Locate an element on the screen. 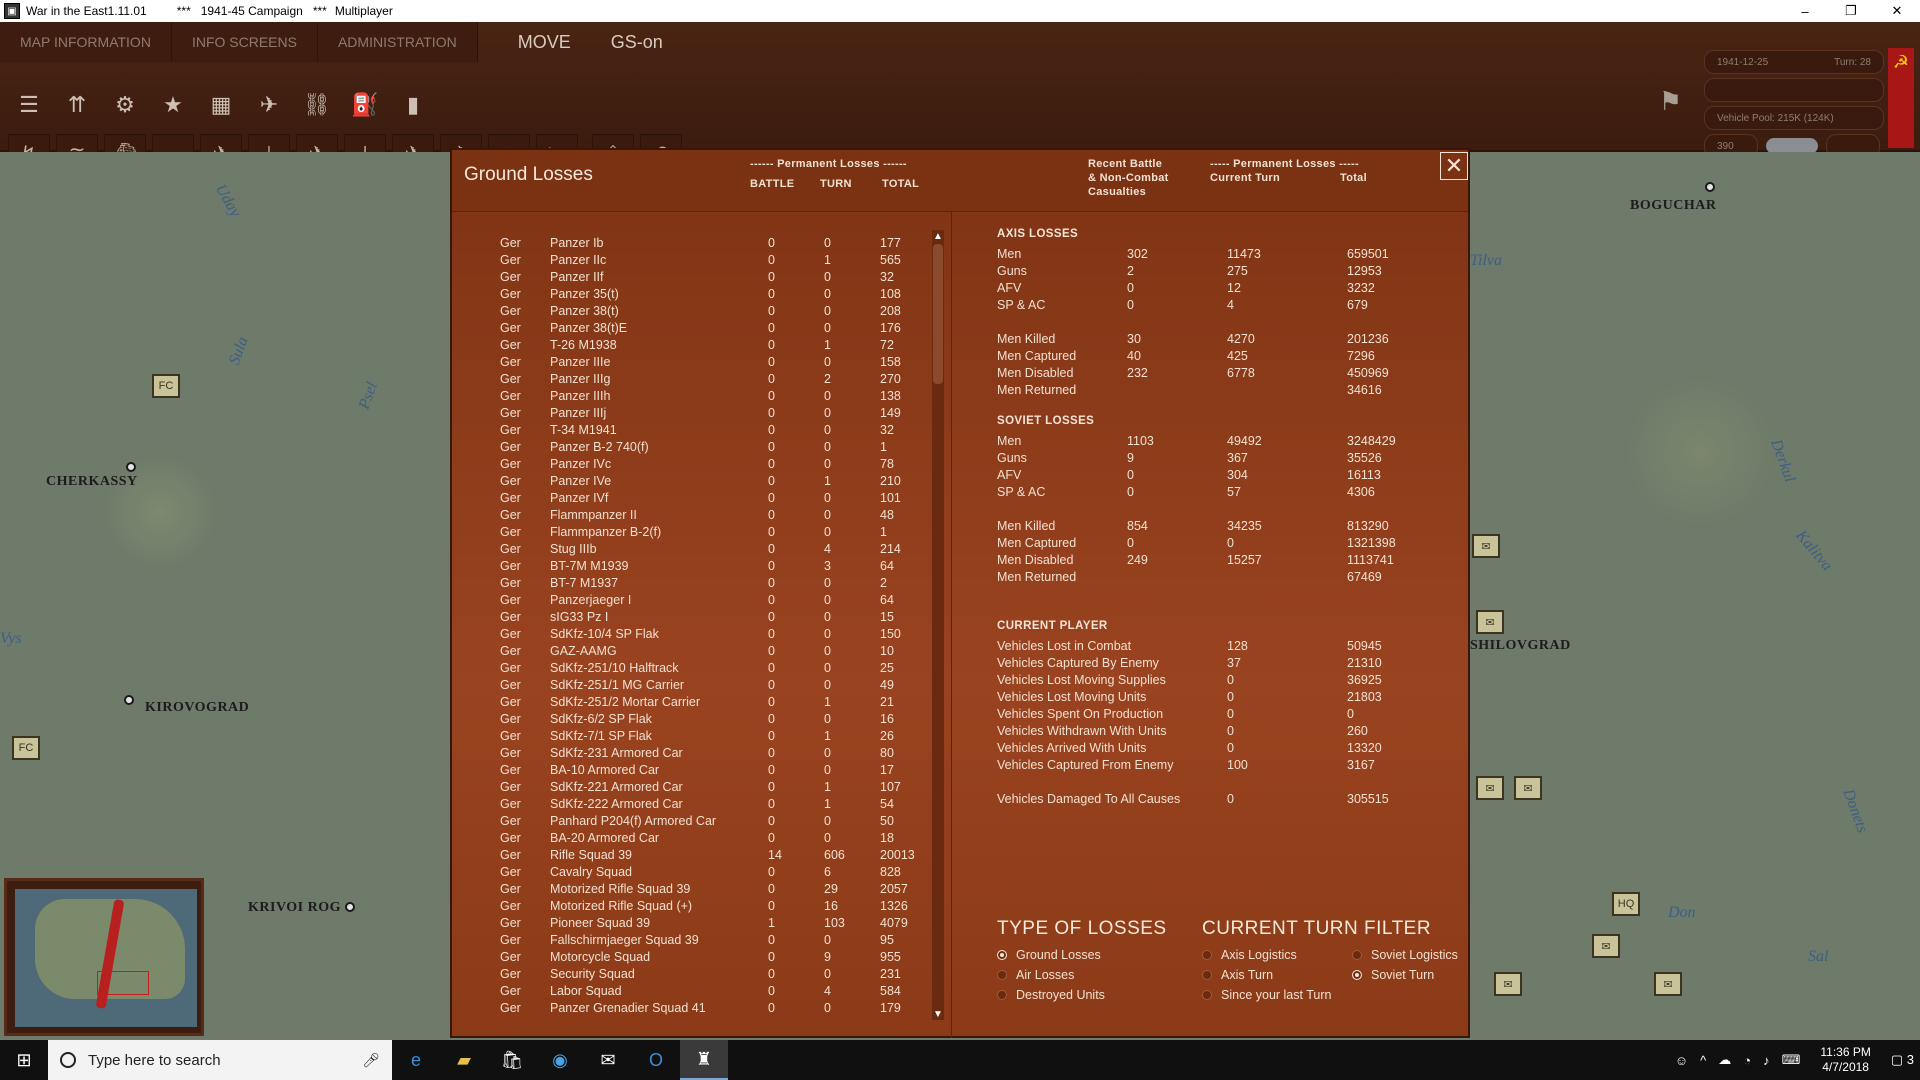 This screenshot has width=1920, height=1080. close-dialog-button: ✕ is located at coordinates (1454, 166).